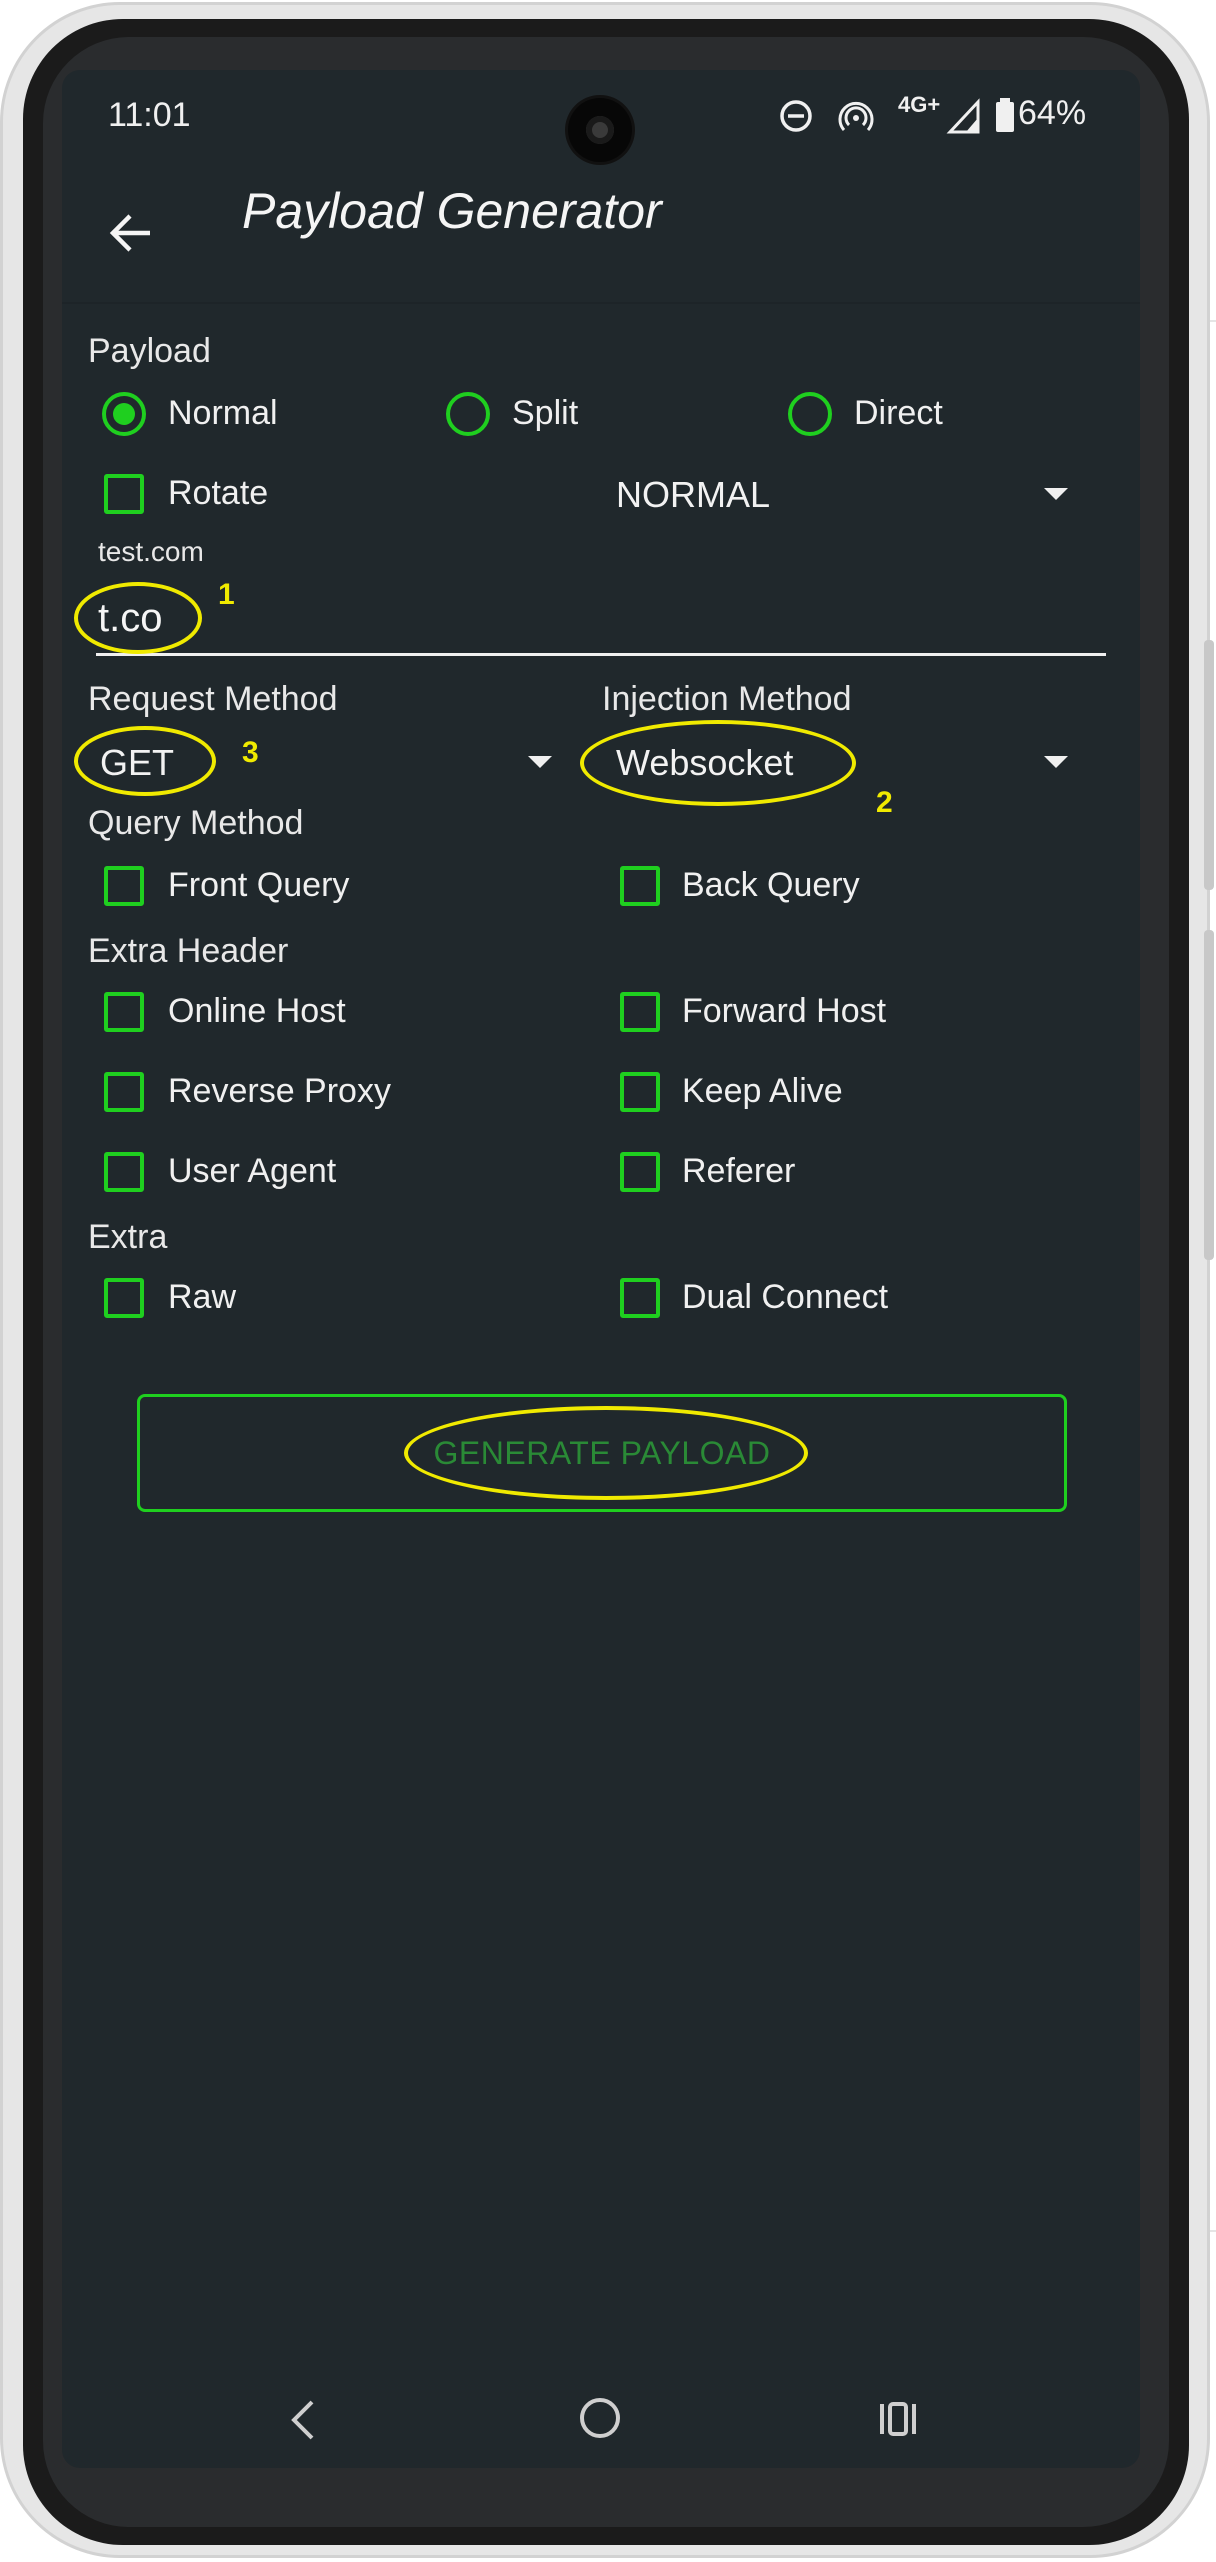  What do you see at coordinates (796, 116) in the screenshot?
I see `dnd-icon` at bounding box center [796, 116].